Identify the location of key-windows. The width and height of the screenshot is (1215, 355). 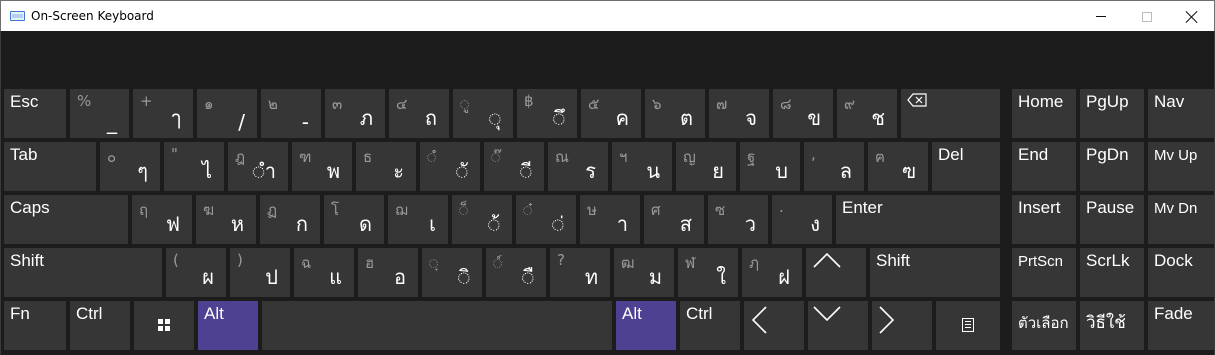
(164, 325).